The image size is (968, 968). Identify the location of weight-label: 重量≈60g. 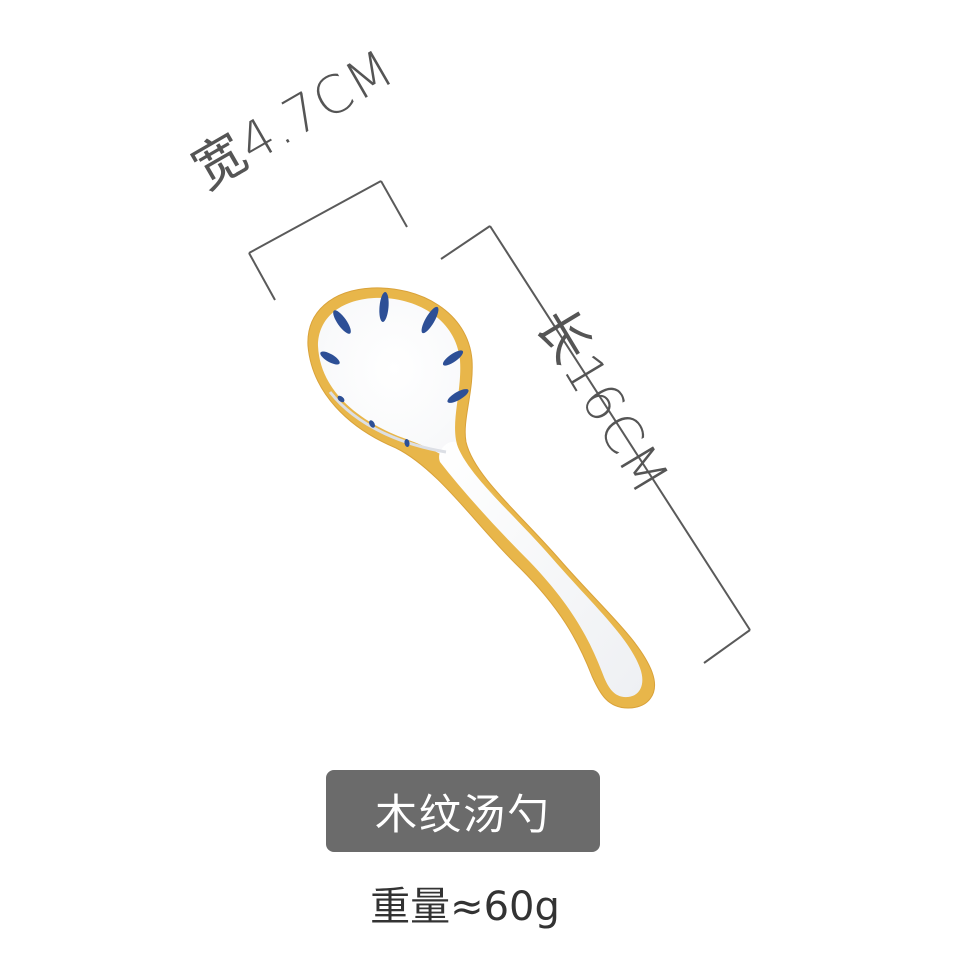
(465, 907).